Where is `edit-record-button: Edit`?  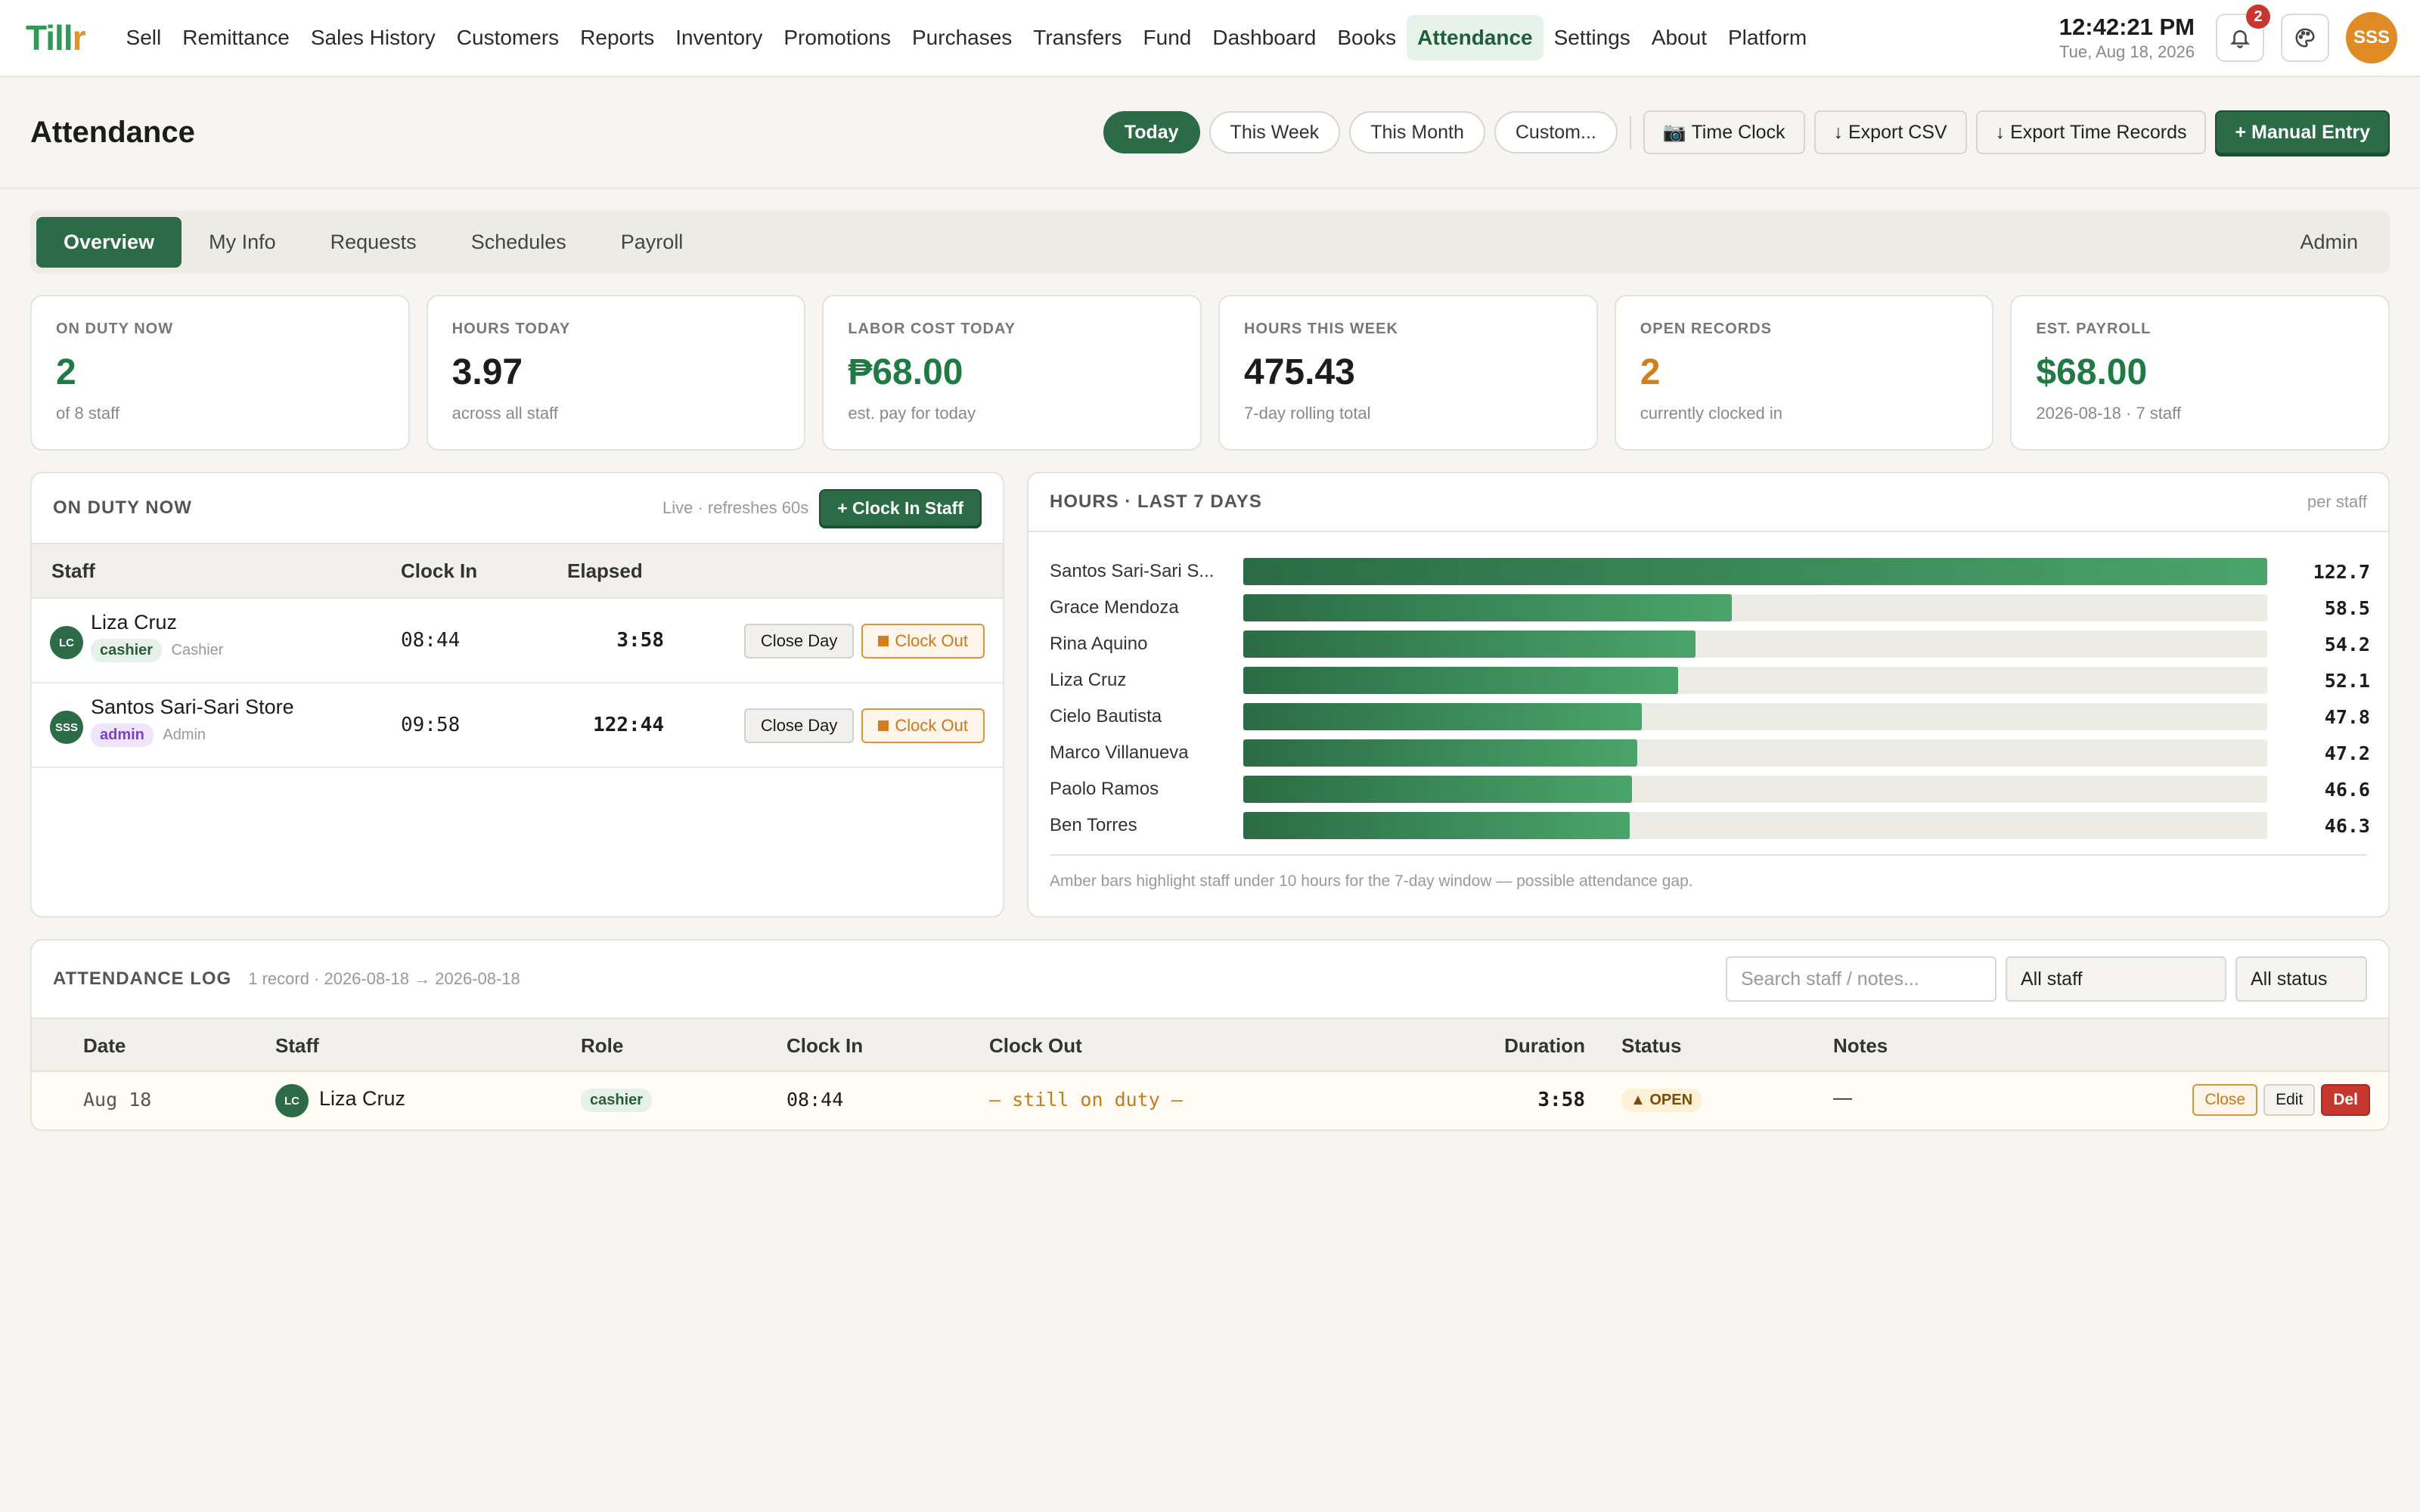 edit-record-button: Edit is located at coordinates (2289, 1100).